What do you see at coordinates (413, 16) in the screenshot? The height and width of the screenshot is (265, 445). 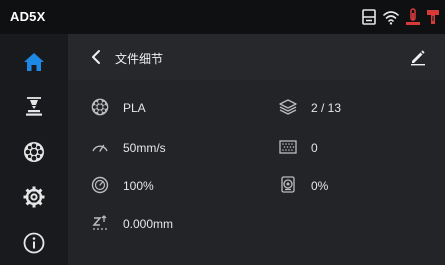 I see `extruder-temp-icon` at bounding box center [413, 16].